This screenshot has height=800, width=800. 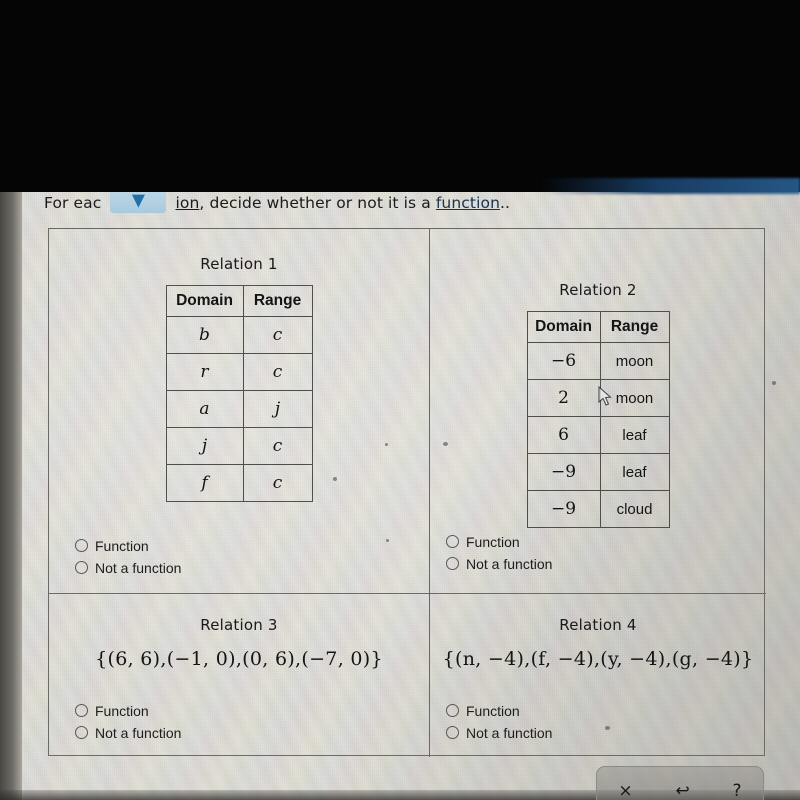 I want to click on table-row: f c, so click(x=239, y=483).